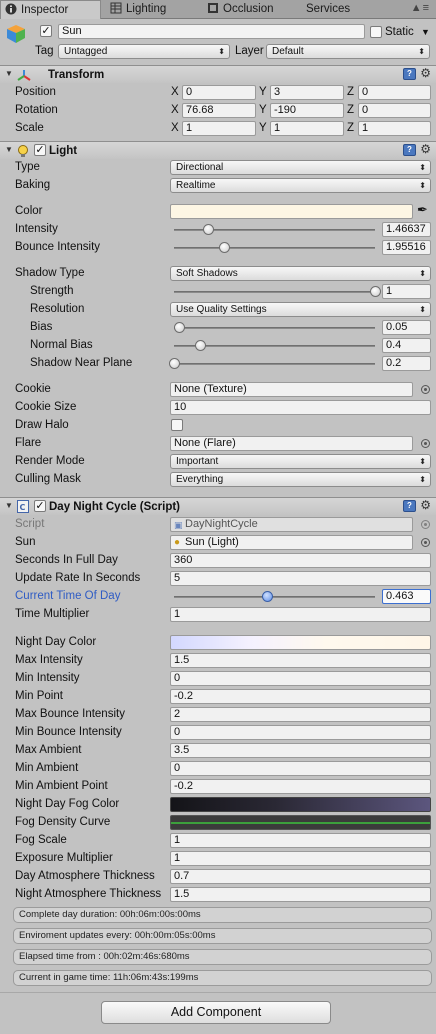 This screenshot has width=436, height=1034. Describe the element at coordinates (179, 327) in the screenshot. I see `bias-slider-knob` at that location.